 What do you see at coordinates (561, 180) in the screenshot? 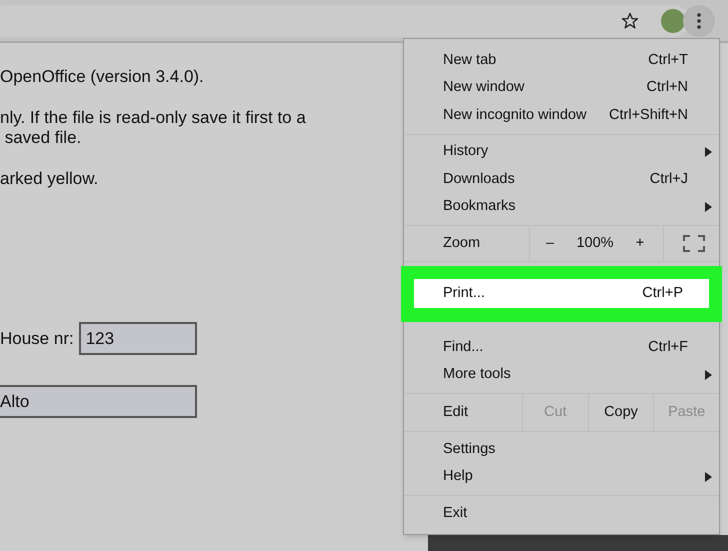
I see `menu-item: Downloads Ctrl+J` at bounding box center [561, 180].